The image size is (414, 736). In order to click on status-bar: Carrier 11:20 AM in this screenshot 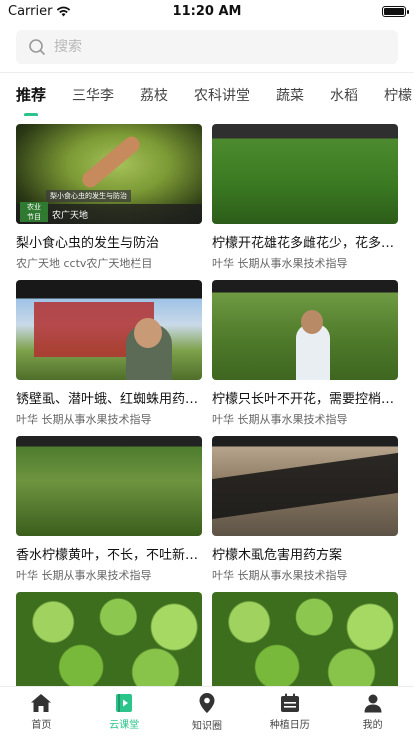, I will do `click(207, 11)`.